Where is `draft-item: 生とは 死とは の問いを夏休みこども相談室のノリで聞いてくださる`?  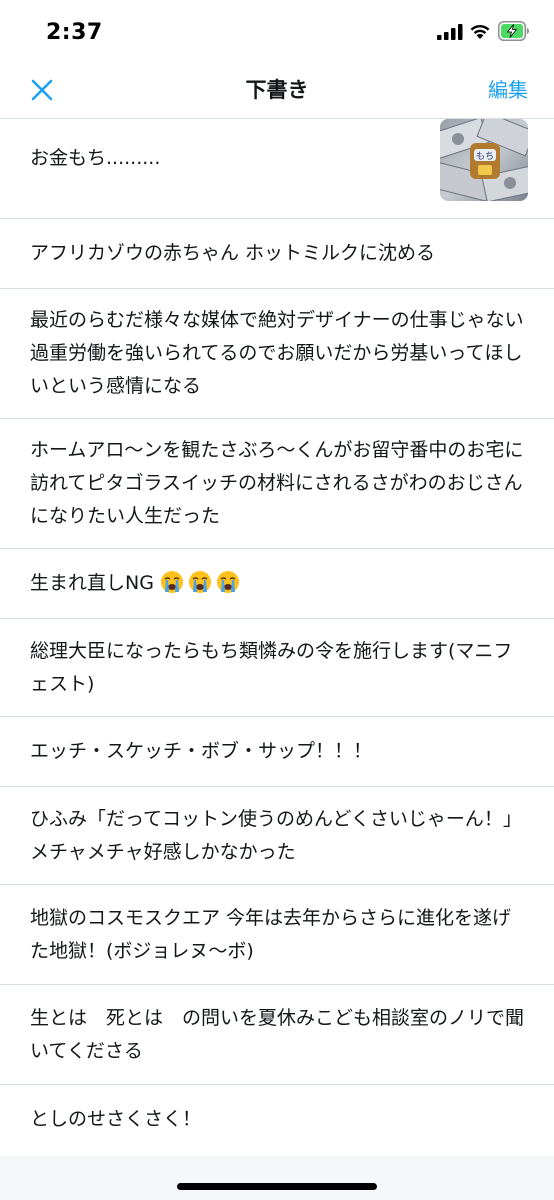
draft-item: 生とは 死とは の問いを夏休みこども相談室のノリで聞いてくださる is located at coordinates (277, 1035).